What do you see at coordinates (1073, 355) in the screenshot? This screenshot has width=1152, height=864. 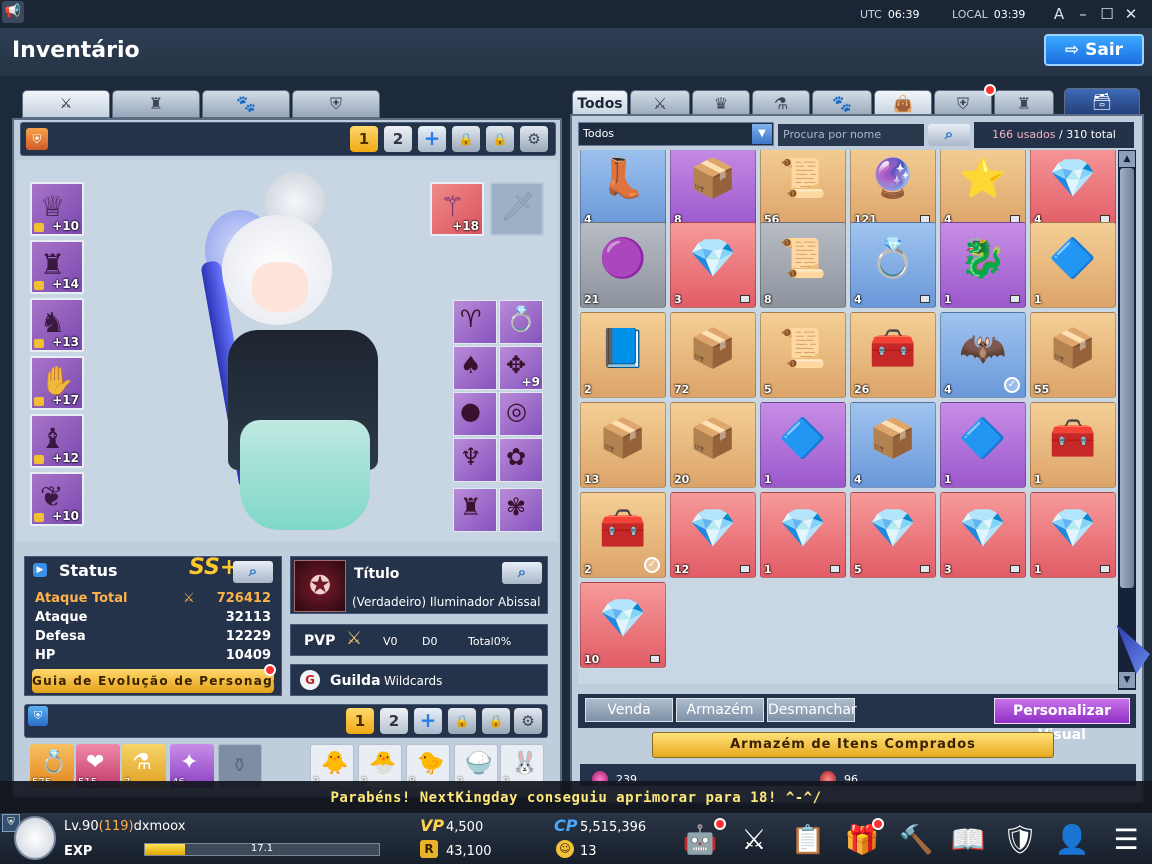 I see `inventory-item: 📦 55` at bounding box center [1073, 355].